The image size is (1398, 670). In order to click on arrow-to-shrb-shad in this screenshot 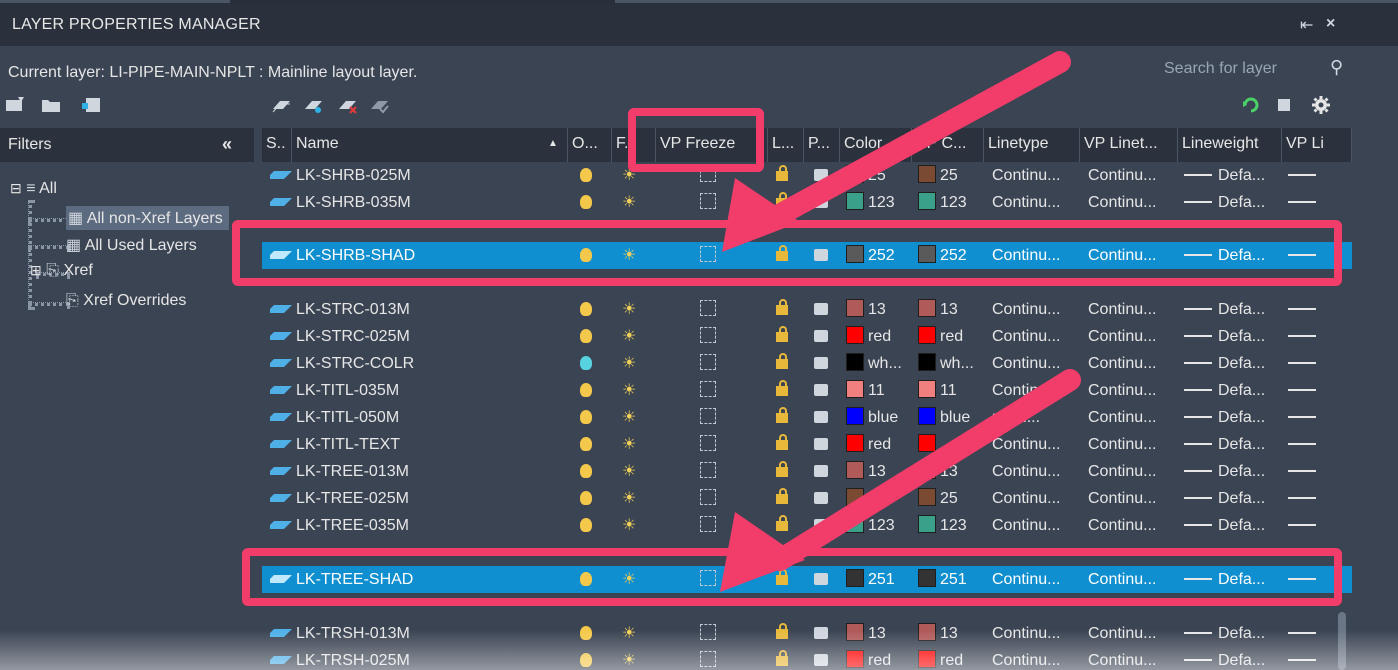, I will do `click(896, 151)`.